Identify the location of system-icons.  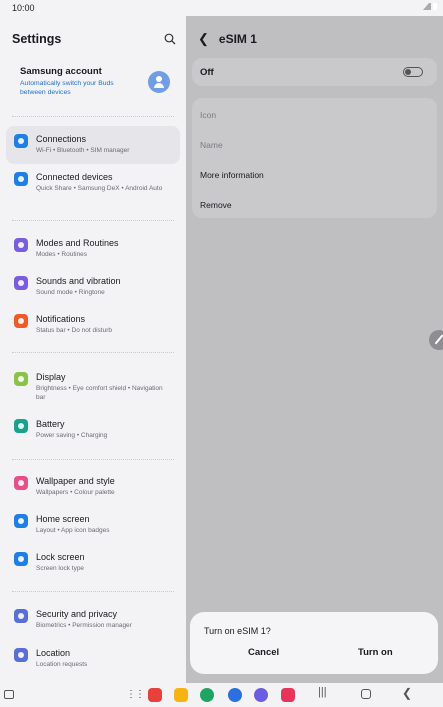
(430, 6).